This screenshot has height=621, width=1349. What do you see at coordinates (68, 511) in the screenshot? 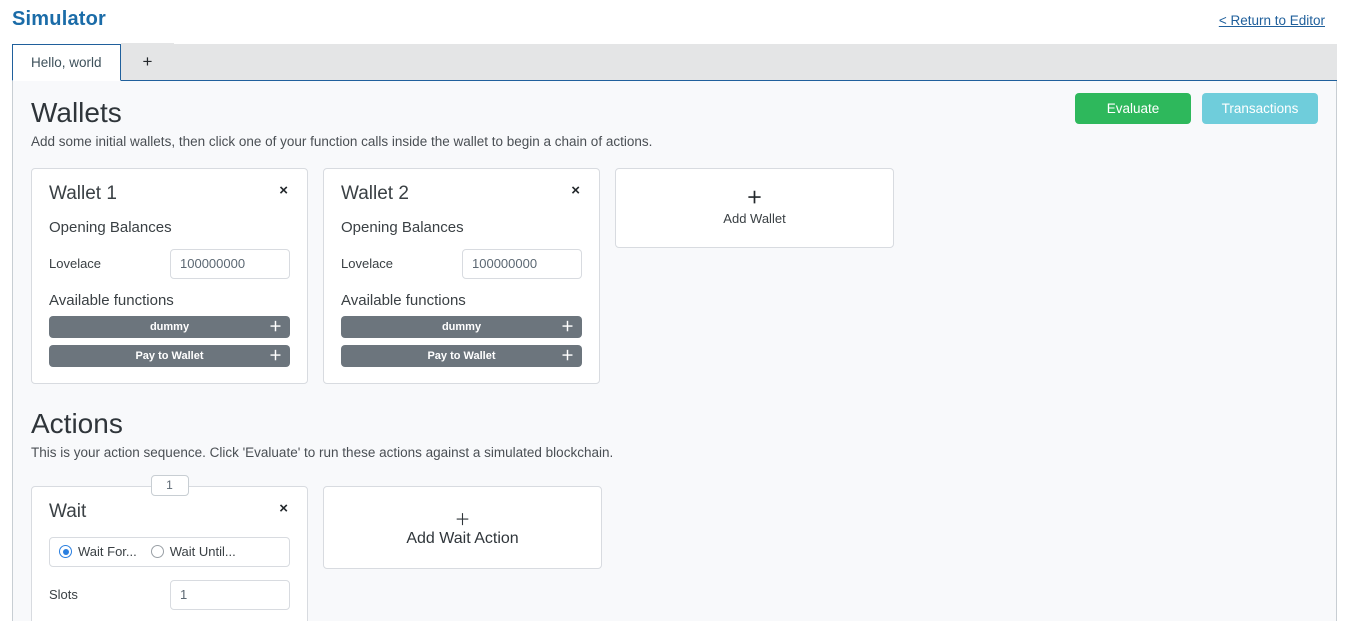
I see `action-name: Wait` at bounding box center [68, 511].